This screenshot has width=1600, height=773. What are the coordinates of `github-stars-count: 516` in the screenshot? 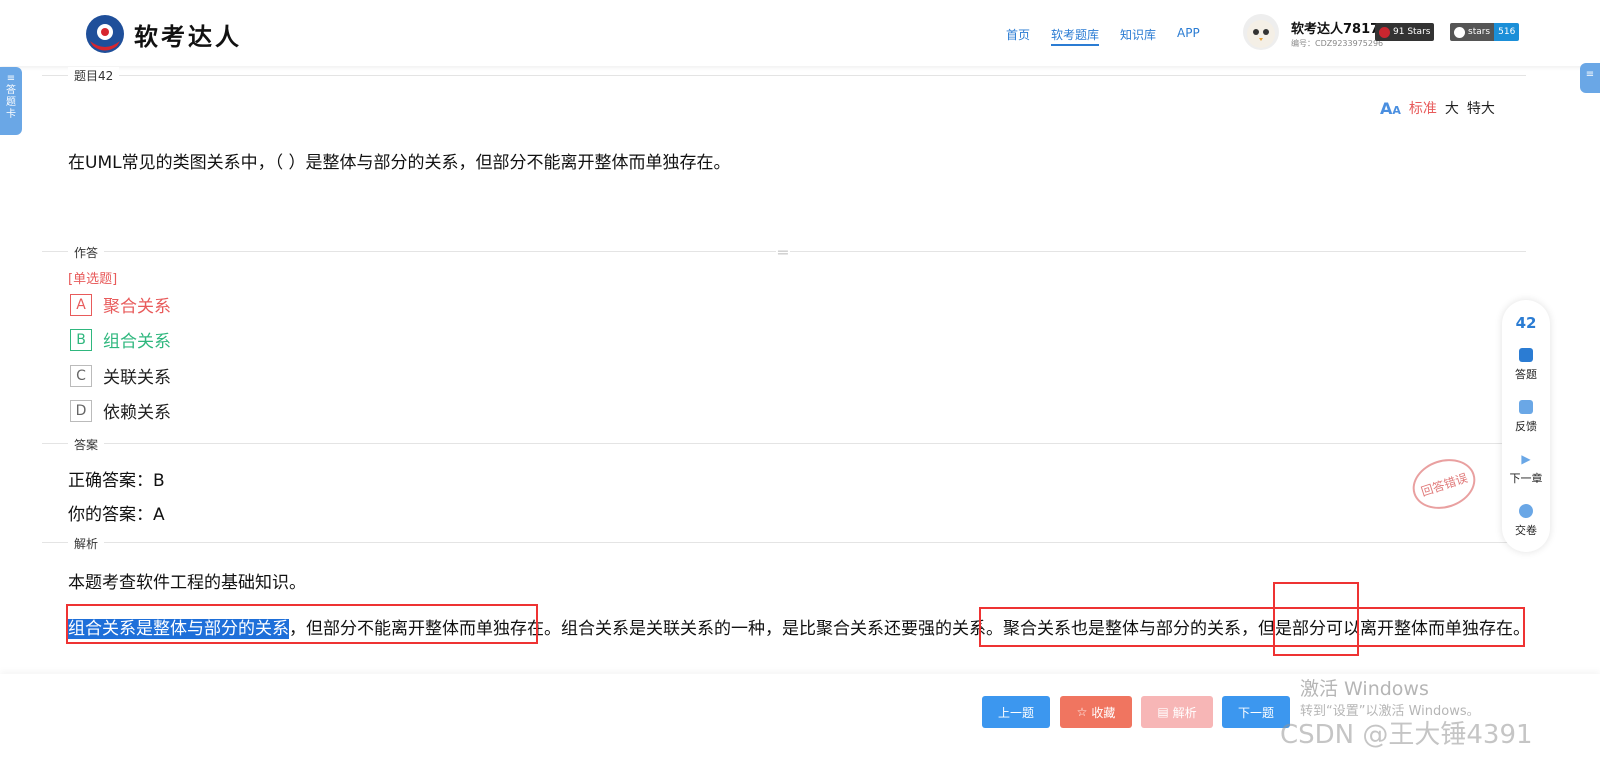 It's located at (1507, 32).